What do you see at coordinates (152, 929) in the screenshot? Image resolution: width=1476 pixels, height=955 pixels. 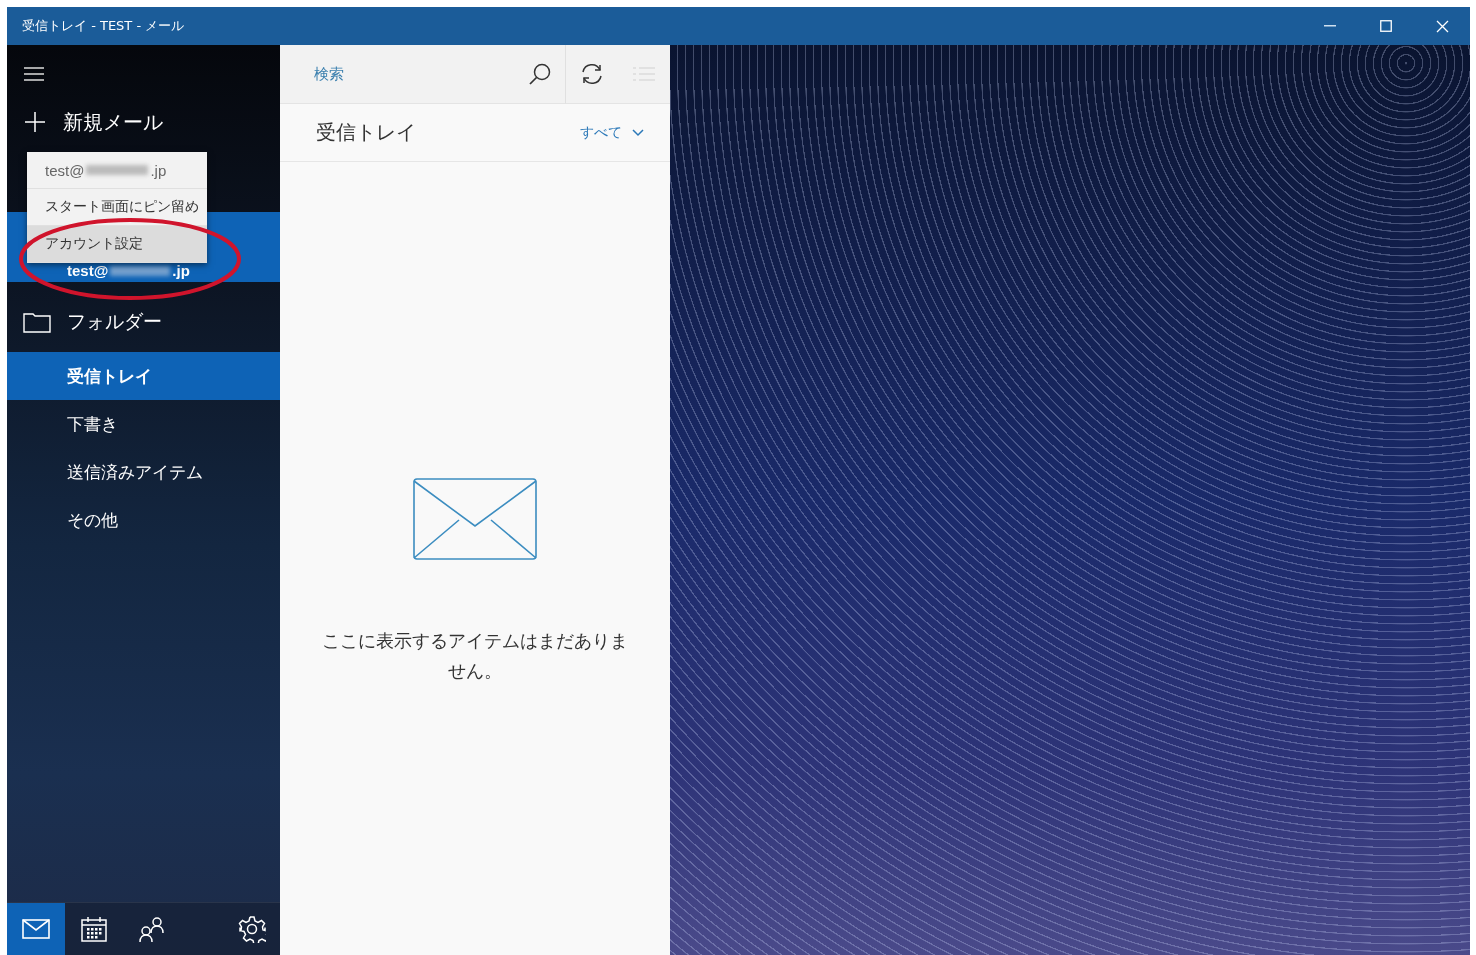 I see `people-icon` at bounding box center [152, 929].